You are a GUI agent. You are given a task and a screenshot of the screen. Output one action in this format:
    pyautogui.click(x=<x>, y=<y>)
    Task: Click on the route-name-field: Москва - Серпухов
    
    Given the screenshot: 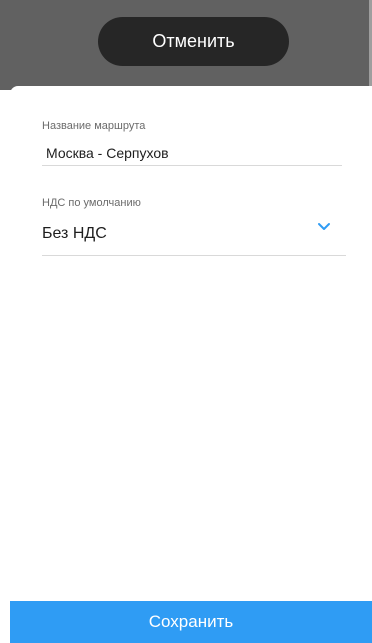 What is the action you would take?
    pyautogui.click(x=107, y=153)
    